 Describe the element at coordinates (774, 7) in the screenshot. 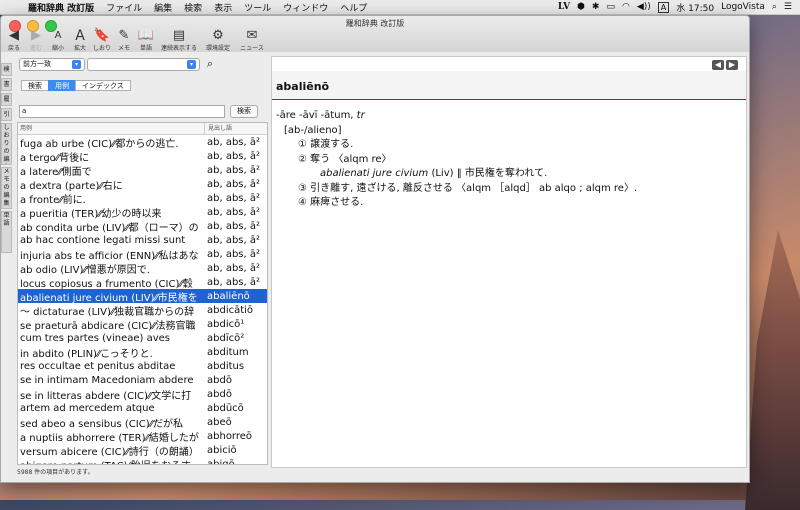

I see `spotlight-icon: ⌕` at that location.